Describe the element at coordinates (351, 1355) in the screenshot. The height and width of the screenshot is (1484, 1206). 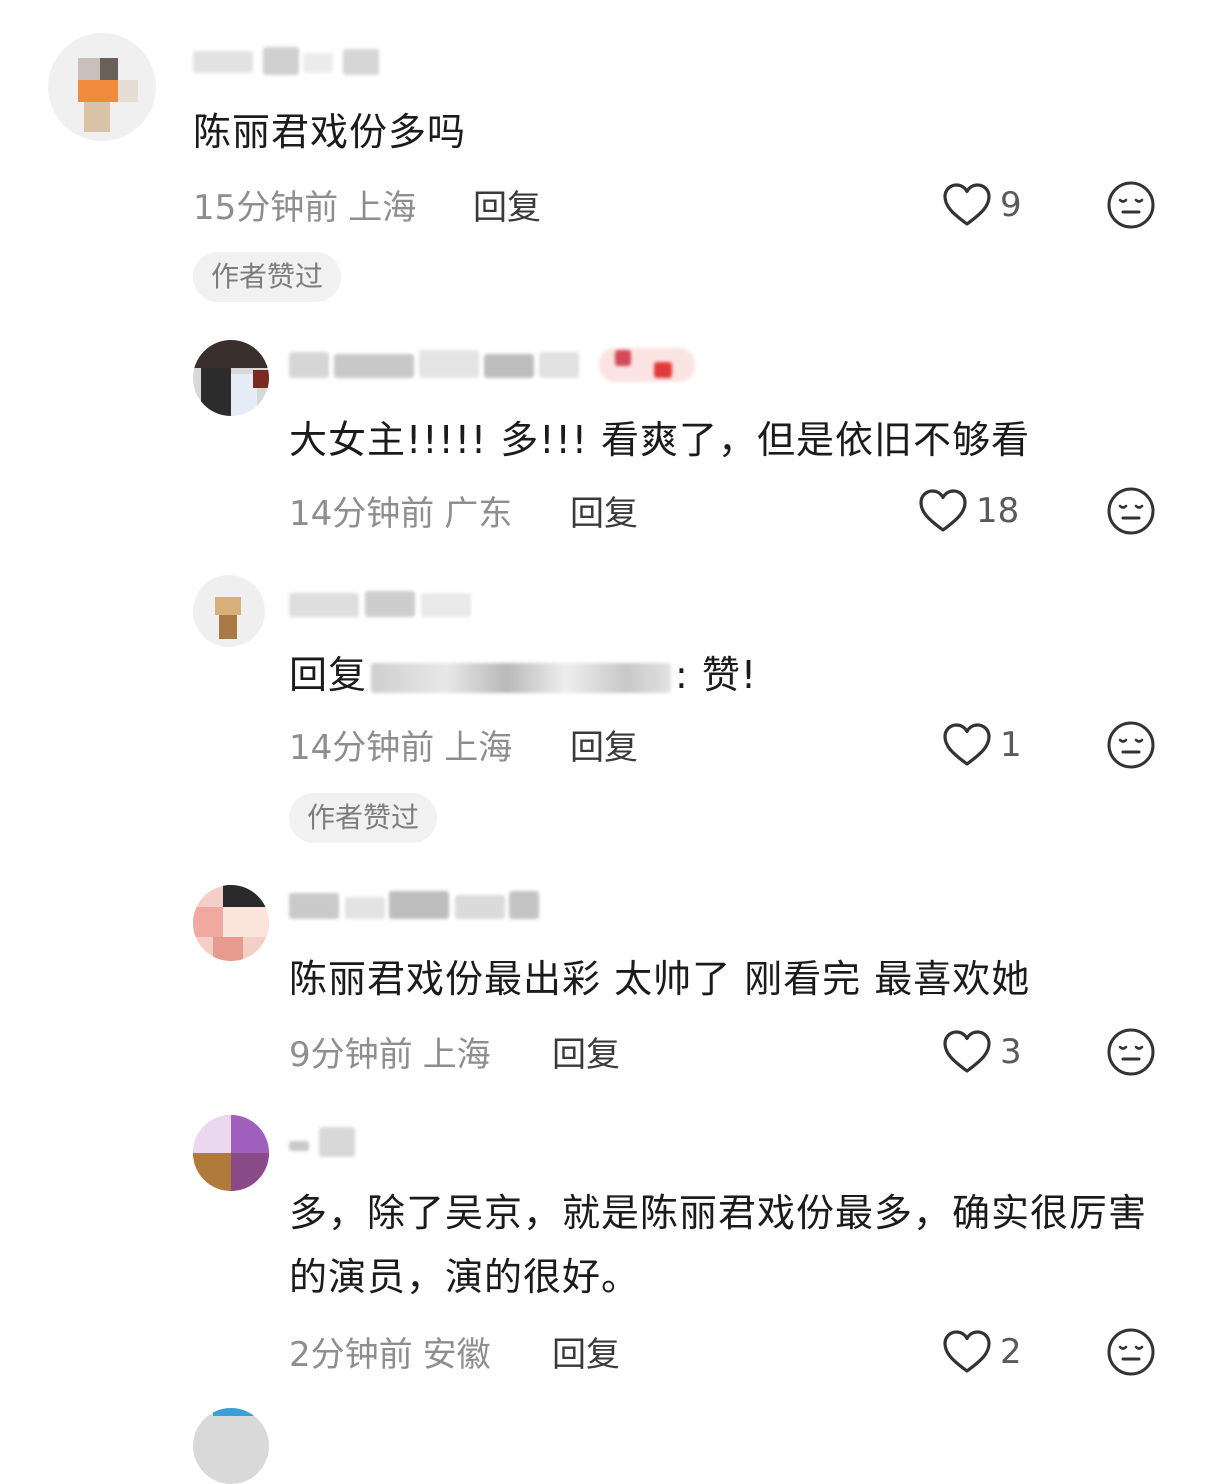
I see `comment-time: 2分钟前` at that location.